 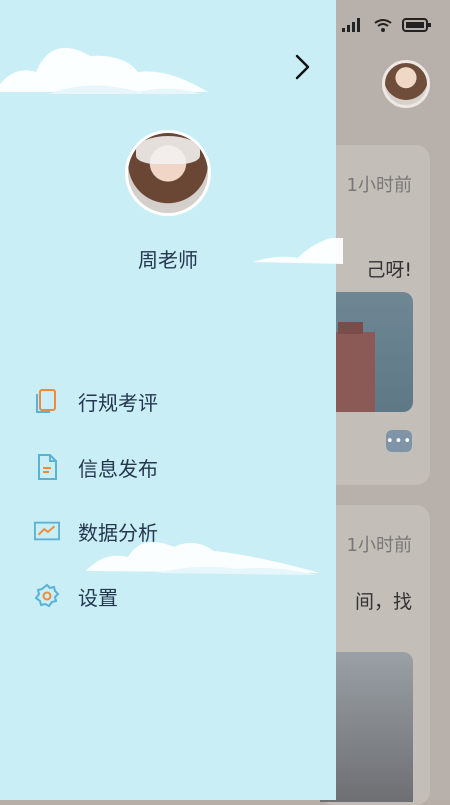 I want to click on chevron-right-icon, so click(x=302, y=67).